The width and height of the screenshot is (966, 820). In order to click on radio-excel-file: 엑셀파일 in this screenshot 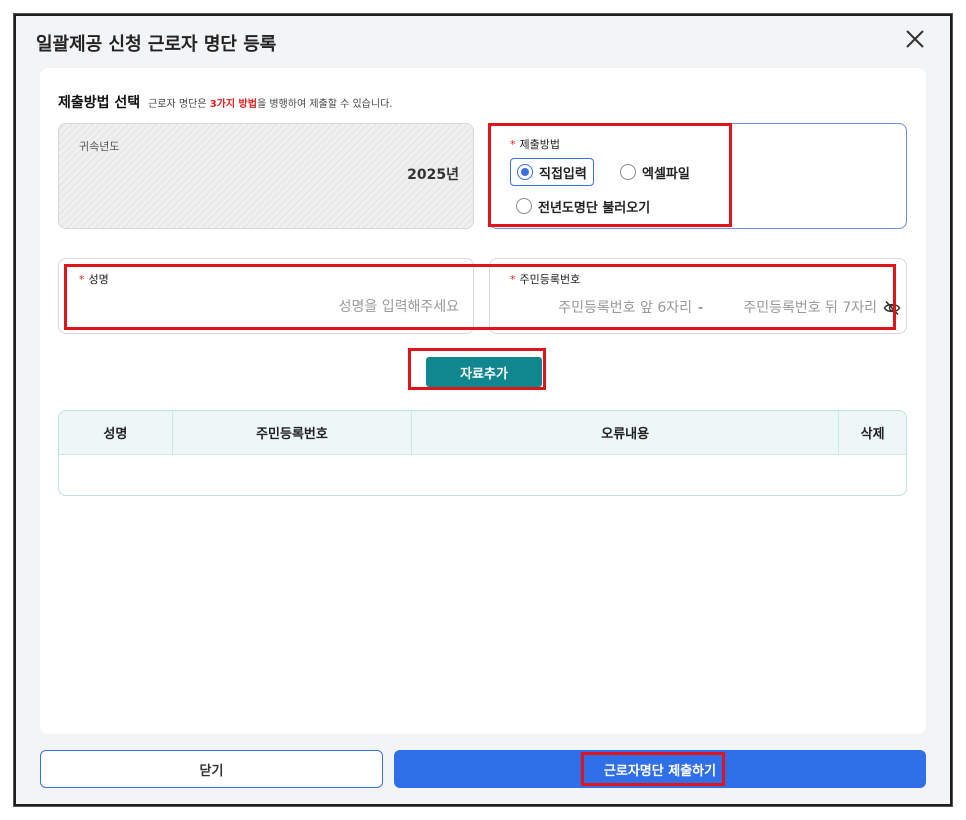, I will do `click(655, 172)`.